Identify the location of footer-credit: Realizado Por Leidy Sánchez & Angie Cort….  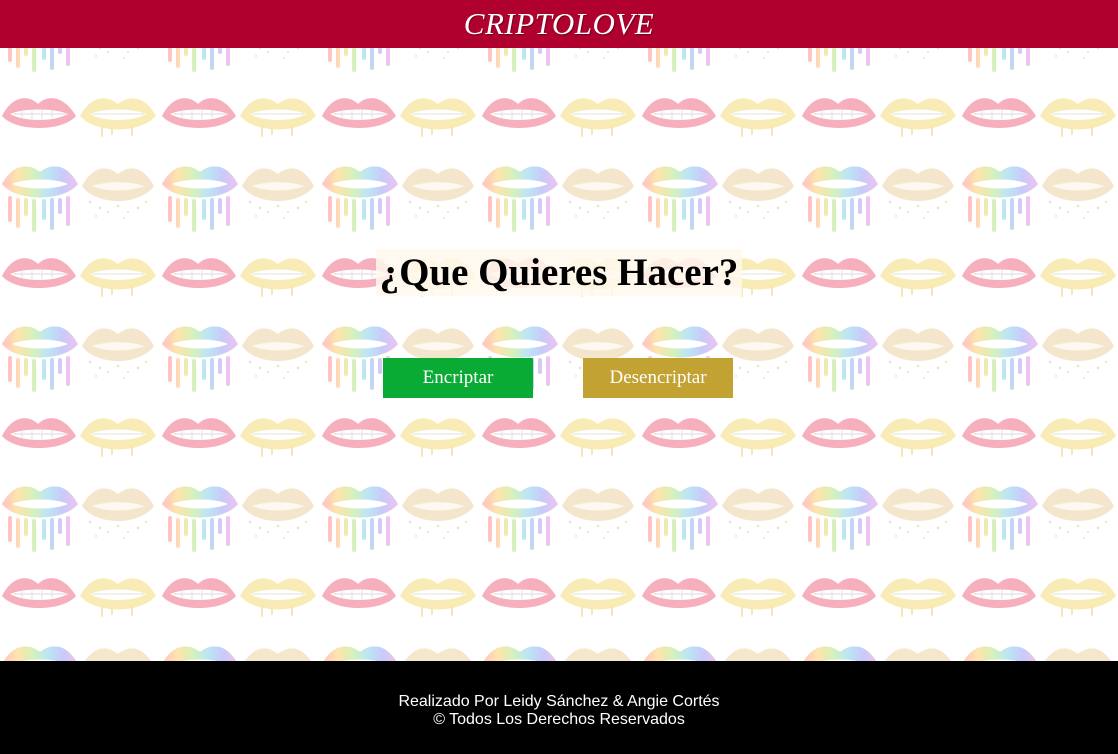
(559, 701).